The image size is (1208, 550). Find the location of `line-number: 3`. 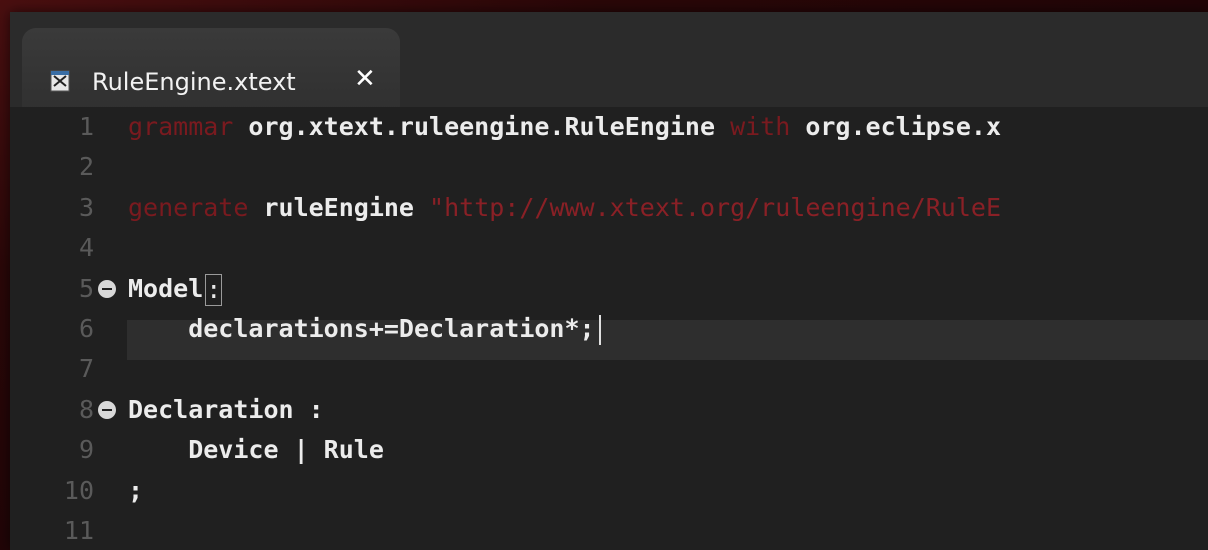

line-number: 3 is located at coordinates (86, 207).